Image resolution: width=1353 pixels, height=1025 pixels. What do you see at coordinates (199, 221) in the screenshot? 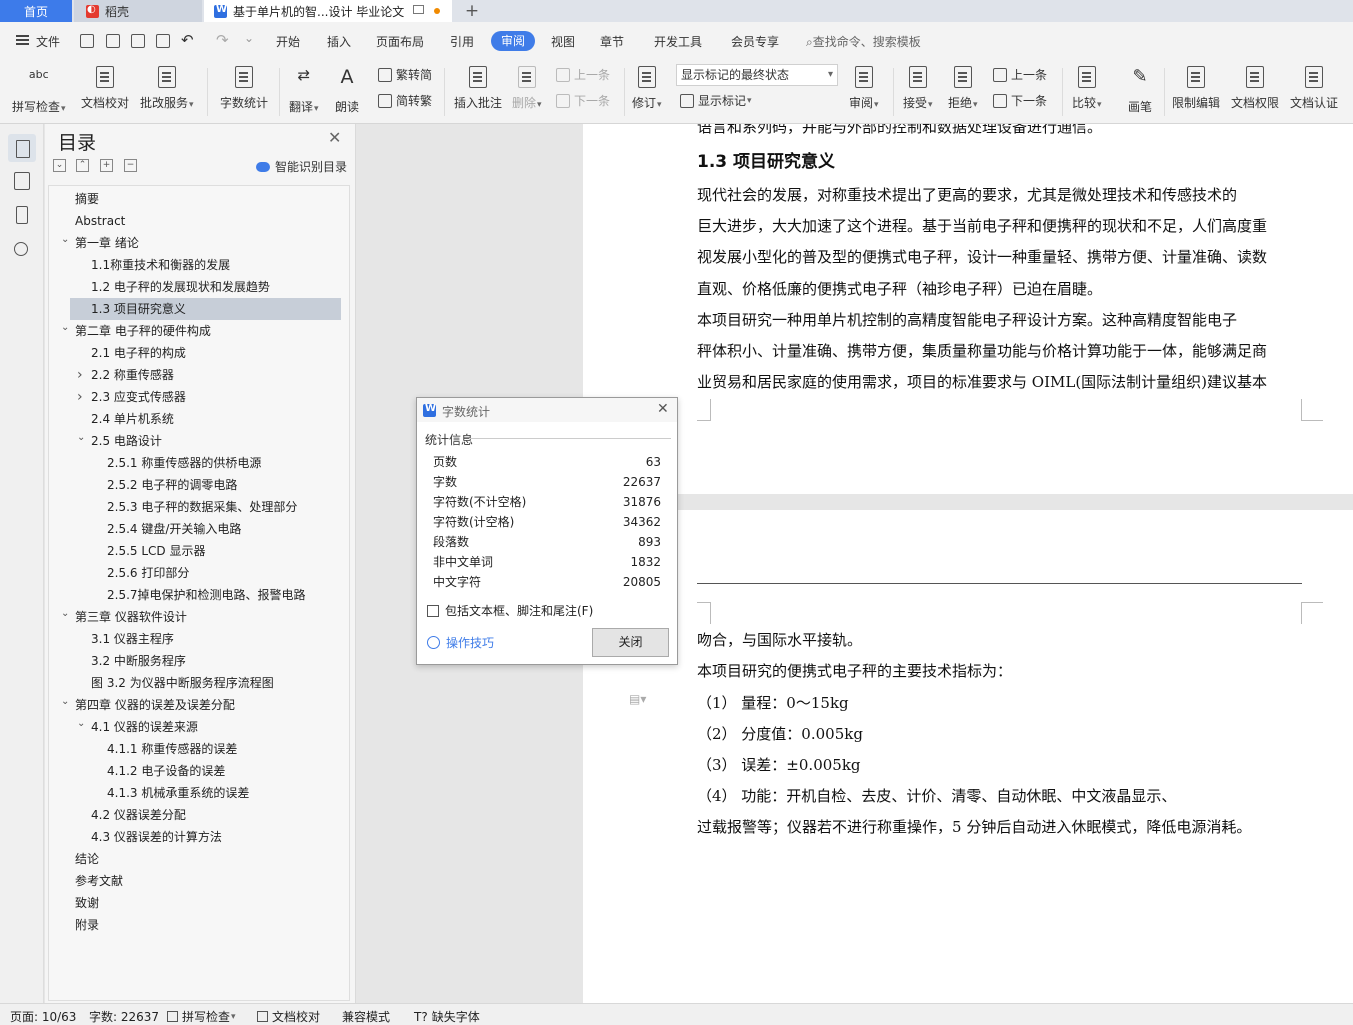
I see `toc-item: Abstract` at bounding box center [199, 221].